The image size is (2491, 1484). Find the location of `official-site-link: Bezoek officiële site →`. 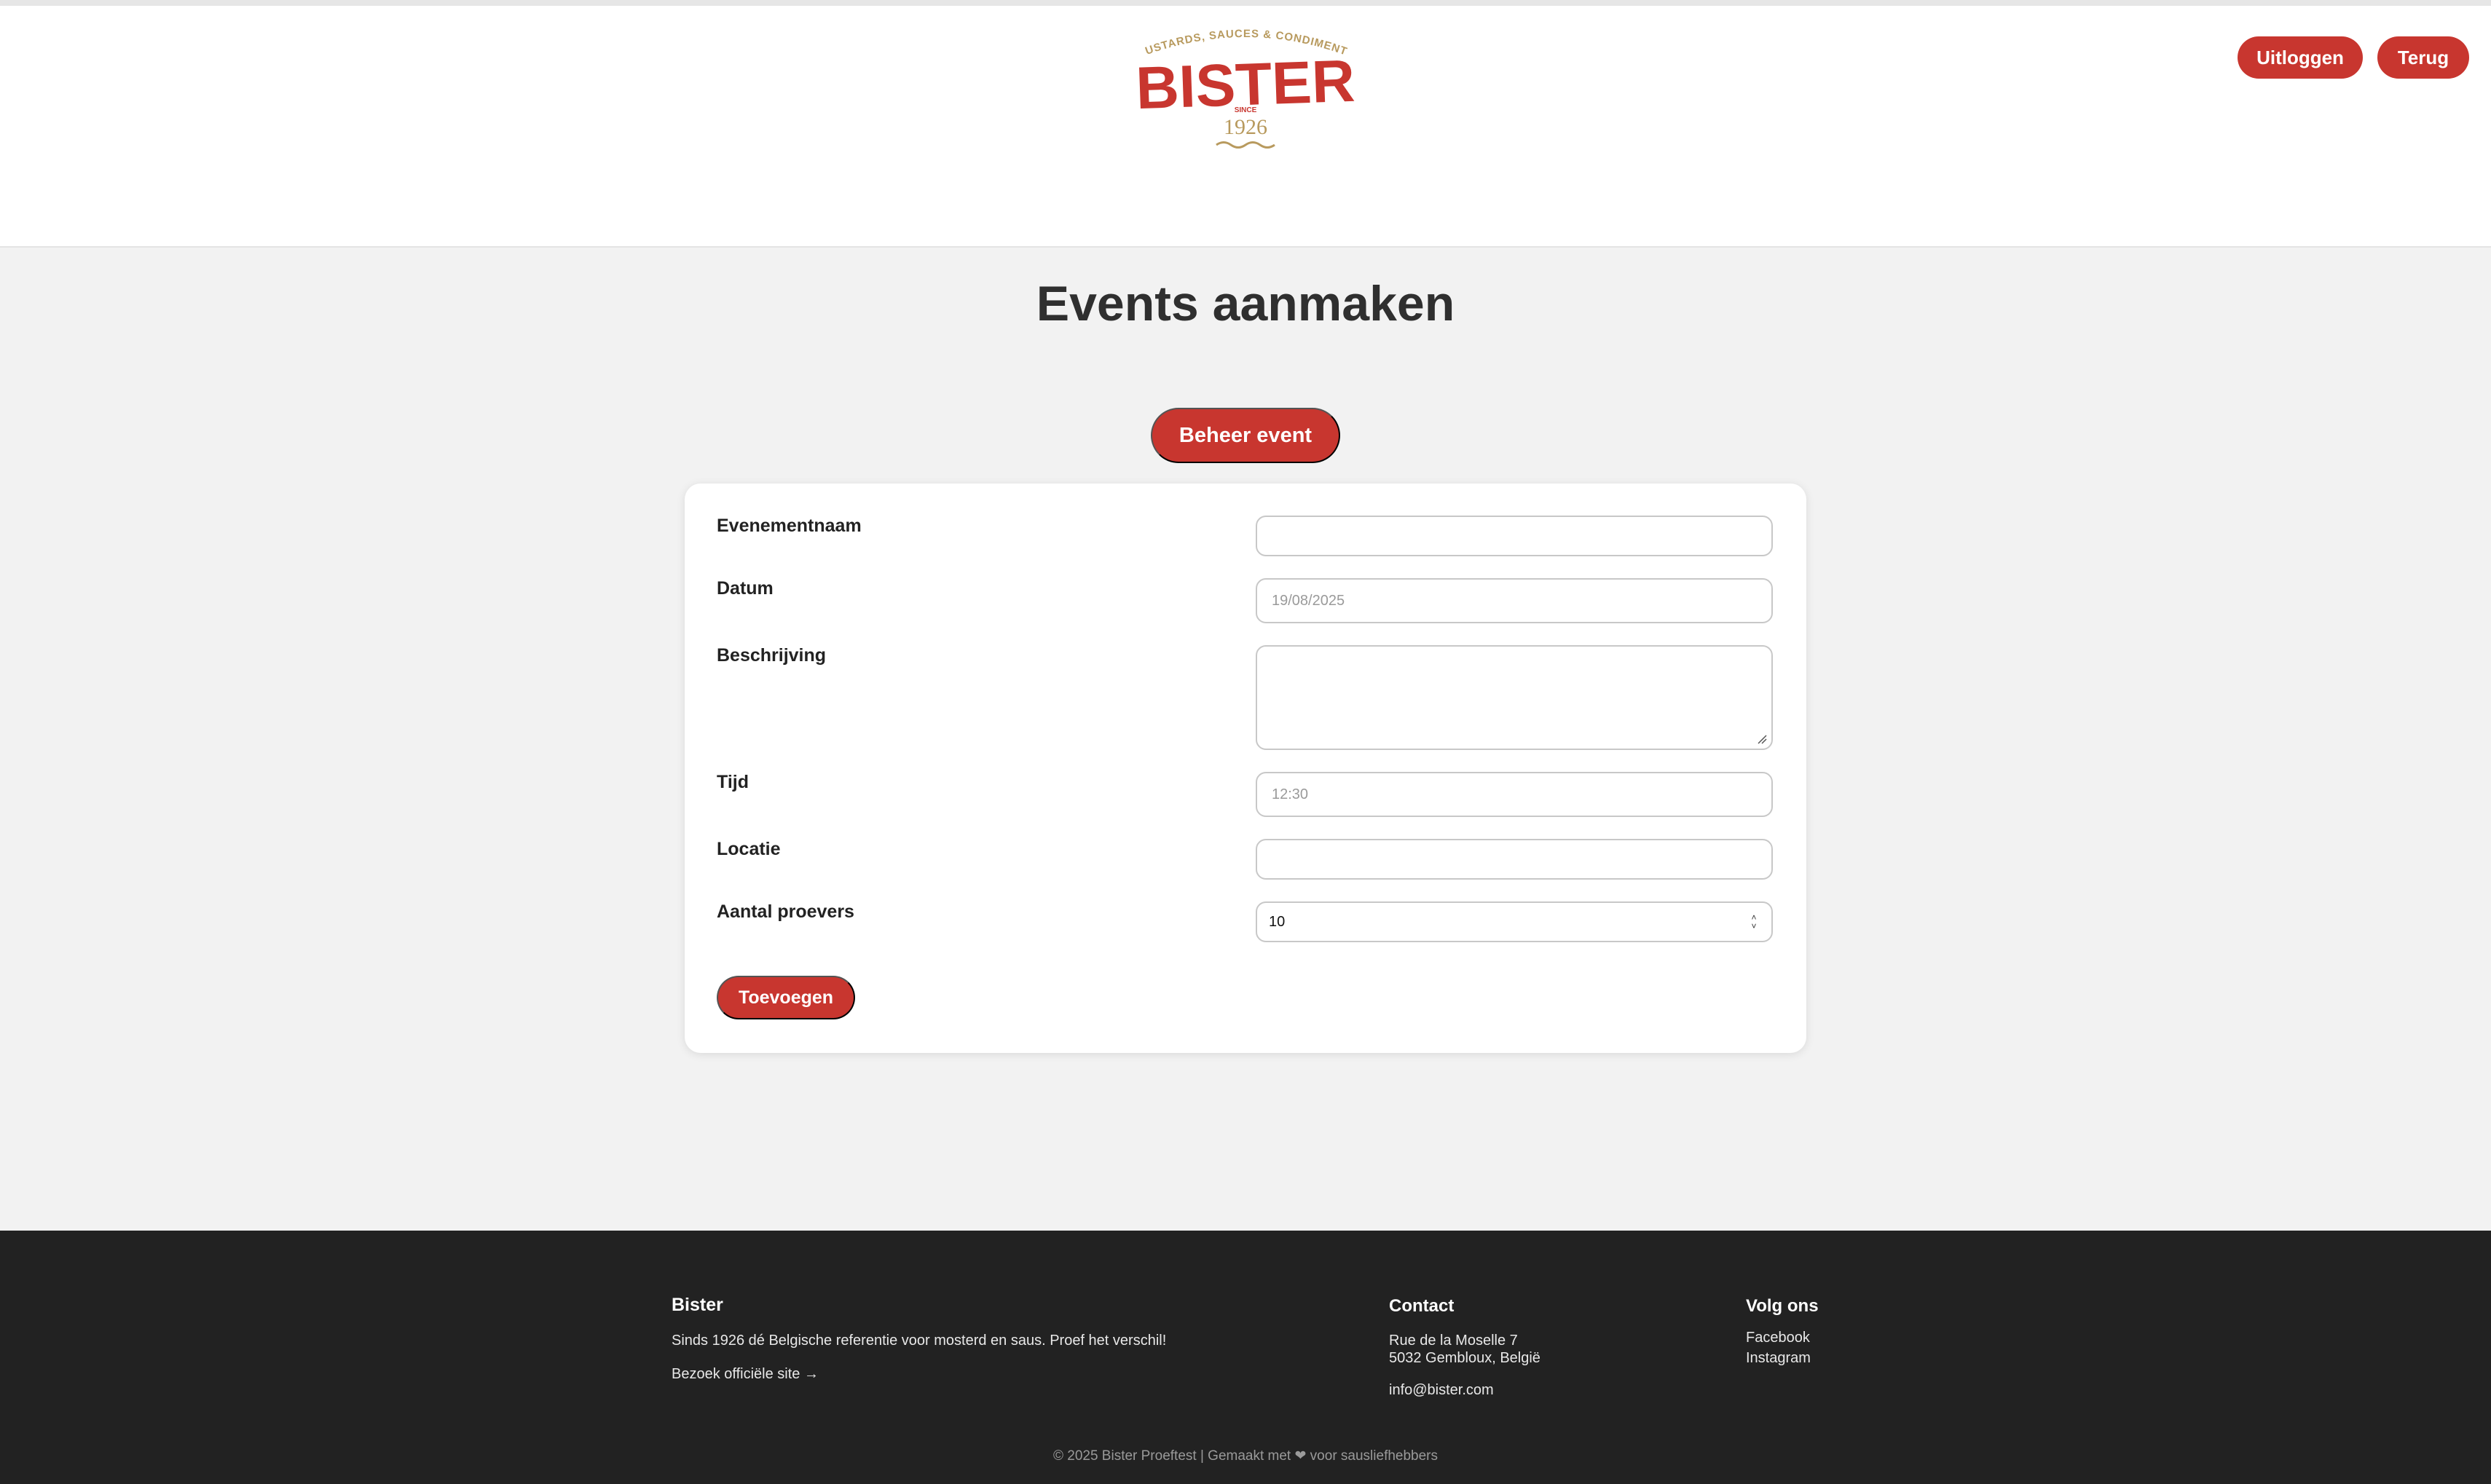

official-site-link: Bezoek officiële site → is located at coordinates (745, 1374).